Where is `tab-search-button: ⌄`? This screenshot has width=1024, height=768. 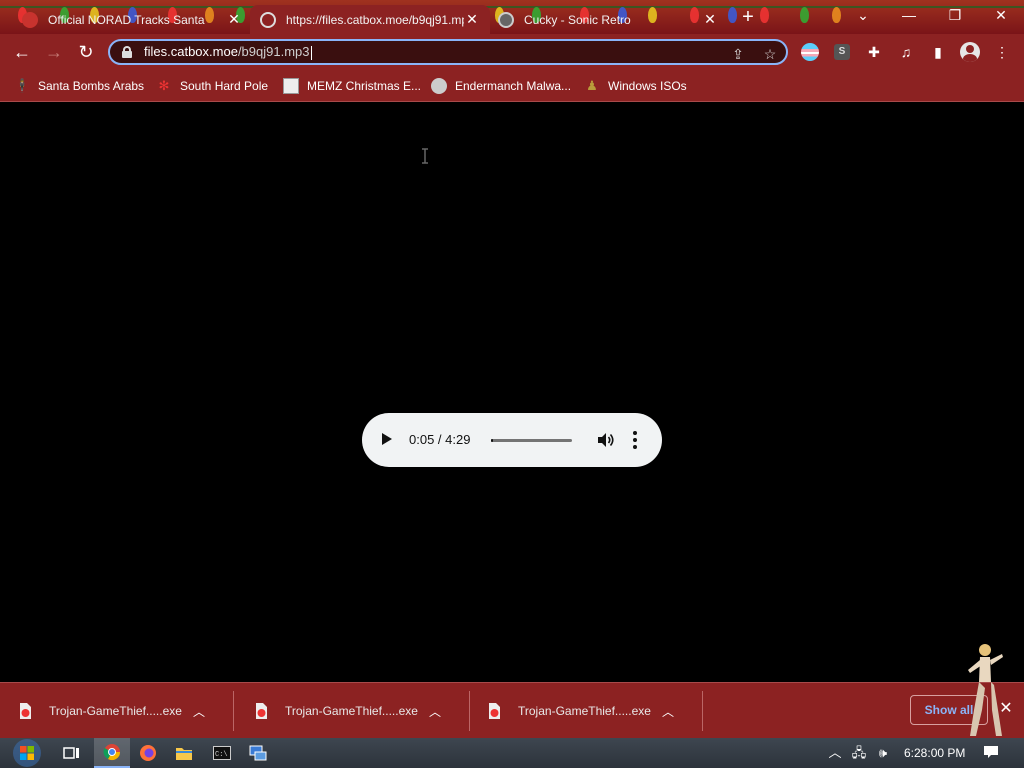
tab-search-button: ⌄ is located at coordinates (863, 15).